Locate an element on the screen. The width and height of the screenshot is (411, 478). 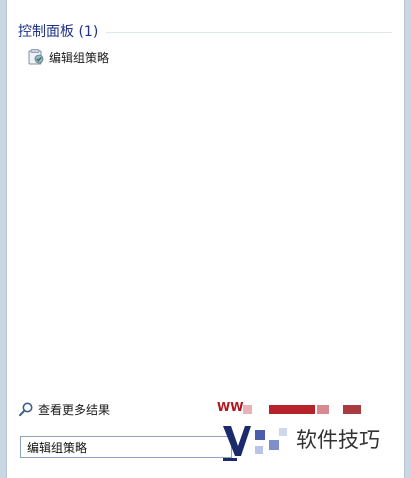
result-item-label: 编辑组策略 is located at coordinates (79, 57).